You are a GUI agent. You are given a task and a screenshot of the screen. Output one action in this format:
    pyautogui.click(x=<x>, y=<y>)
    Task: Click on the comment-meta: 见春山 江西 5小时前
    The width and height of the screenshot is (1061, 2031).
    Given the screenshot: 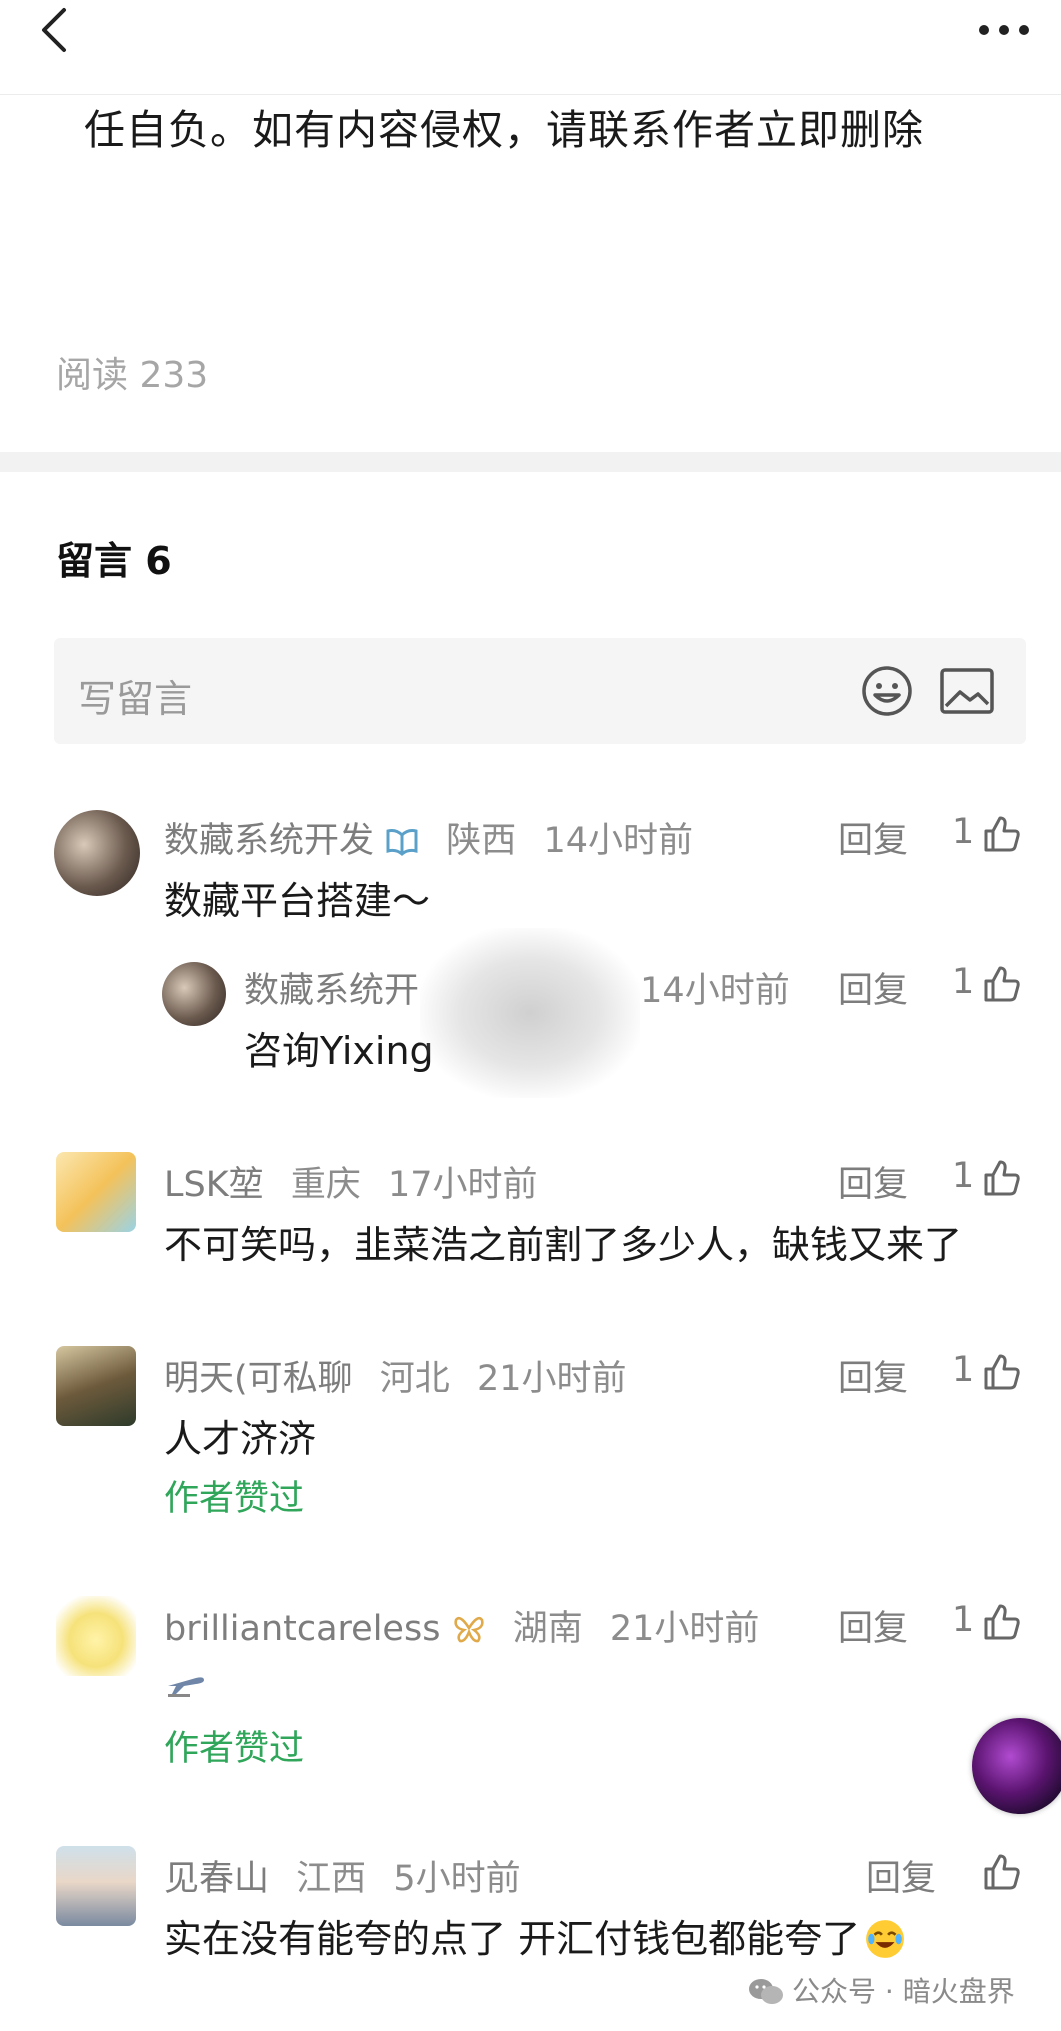 What is the action you would take?
    pyautogui.click(x=342, y=1875)
    